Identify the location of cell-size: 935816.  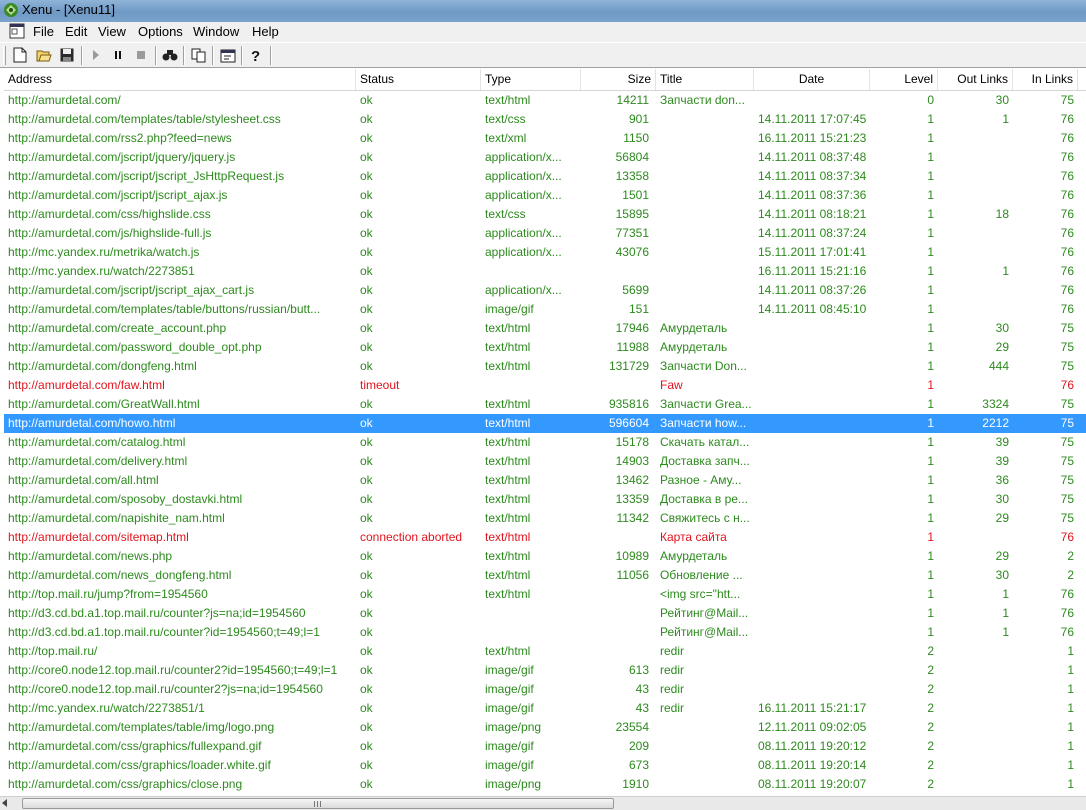
(628, 404).